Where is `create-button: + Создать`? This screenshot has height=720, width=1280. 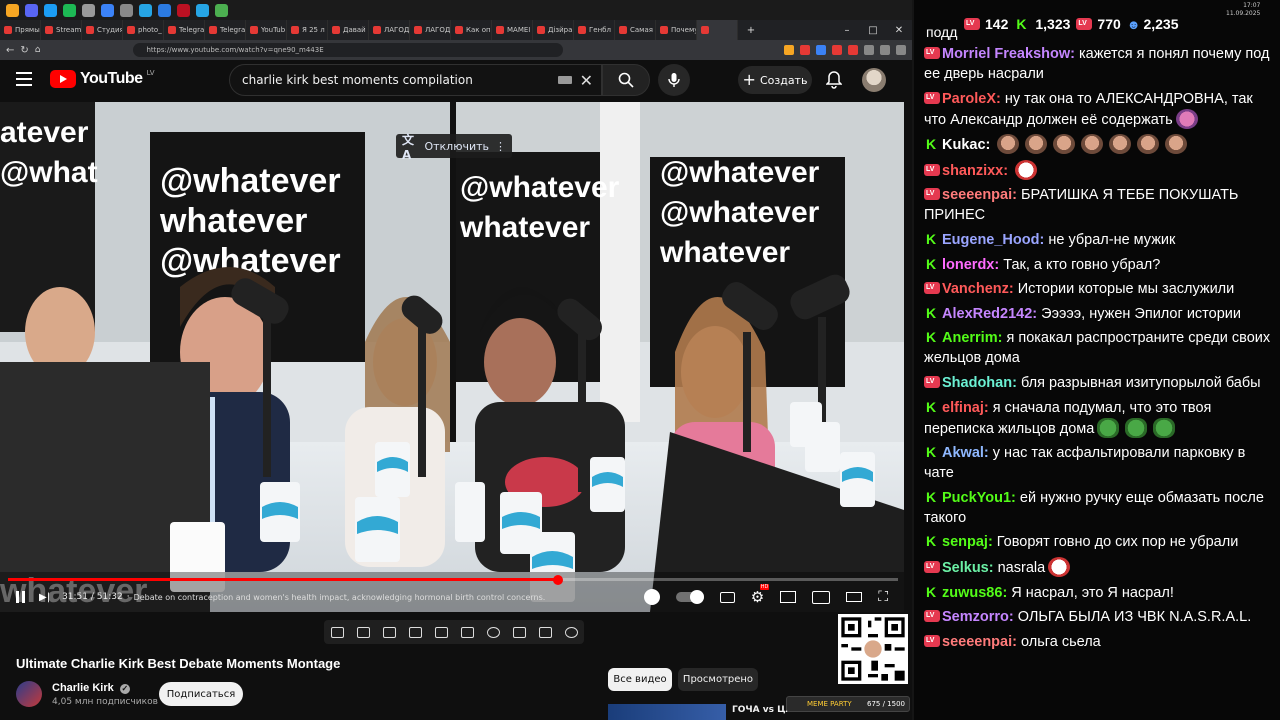
create-button: + Создать is located at coordinates (775, 80).